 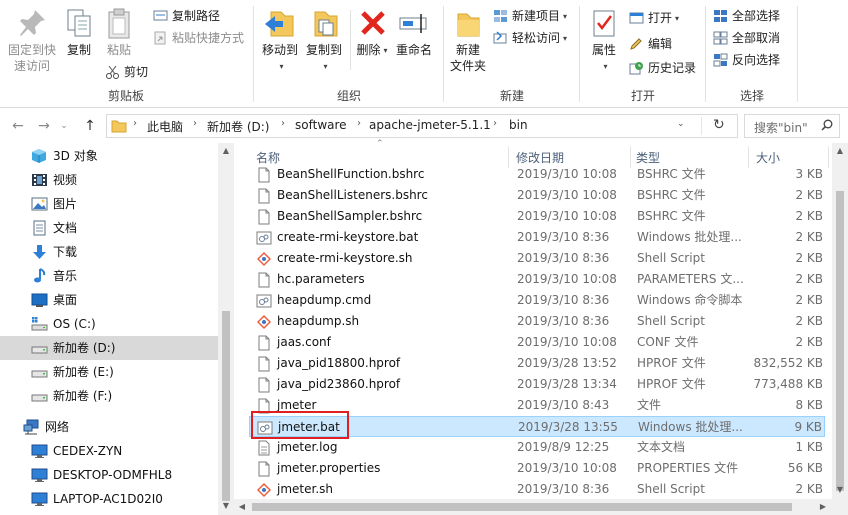 I want to click on address-dropdown-chevron-icon: ⌄, so click(x=681, y=124).